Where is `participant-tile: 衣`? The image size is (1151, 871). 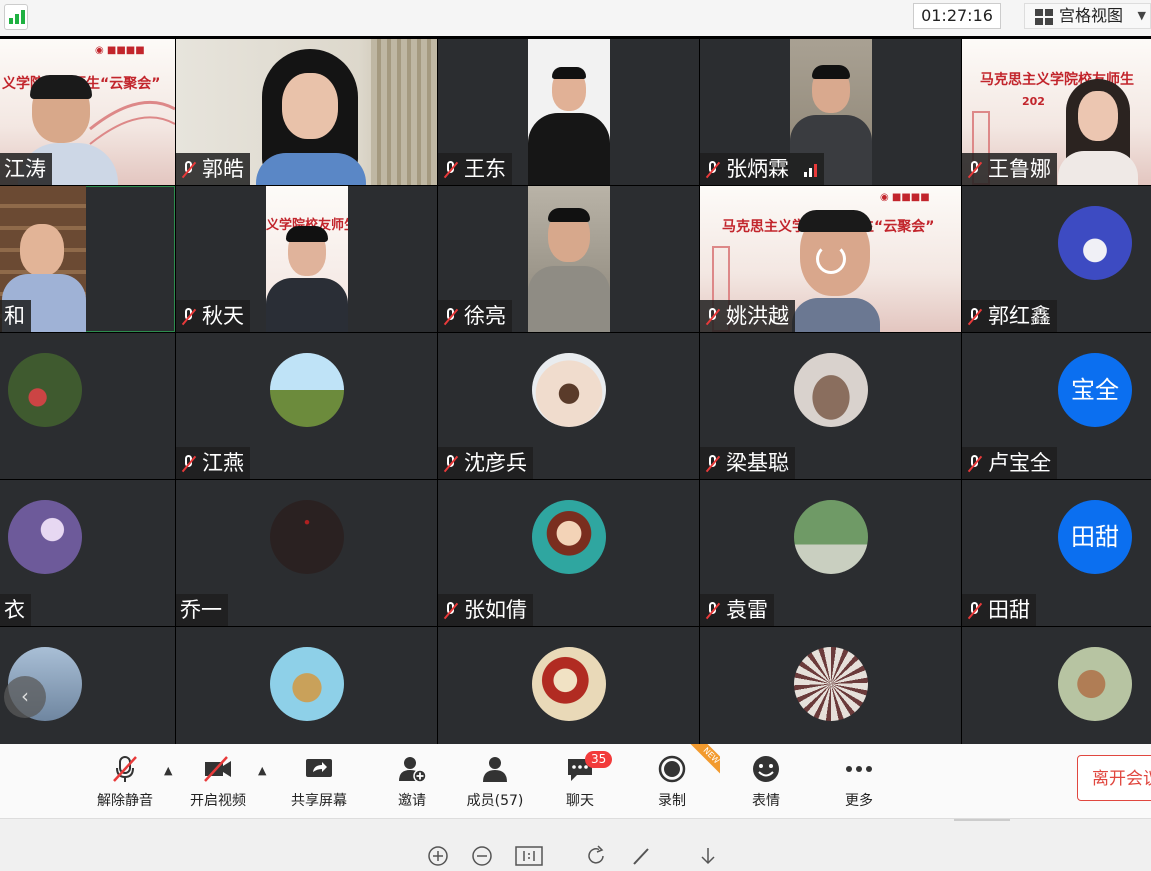
participant-tile: 衣 is located at coordinates (87, 553).